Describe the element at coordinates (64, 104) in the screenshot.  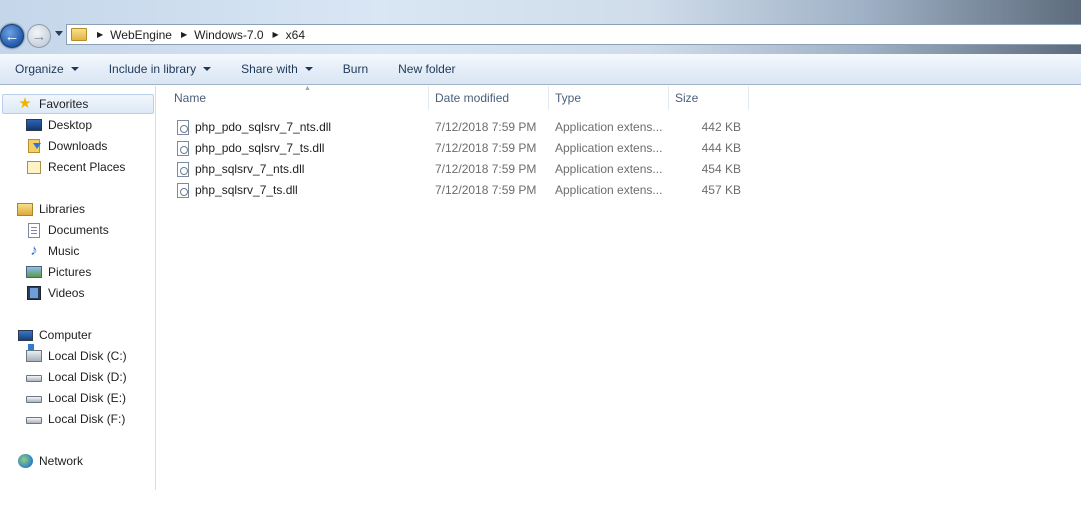
I see `sidebar-item-label: Favorites` at that location.